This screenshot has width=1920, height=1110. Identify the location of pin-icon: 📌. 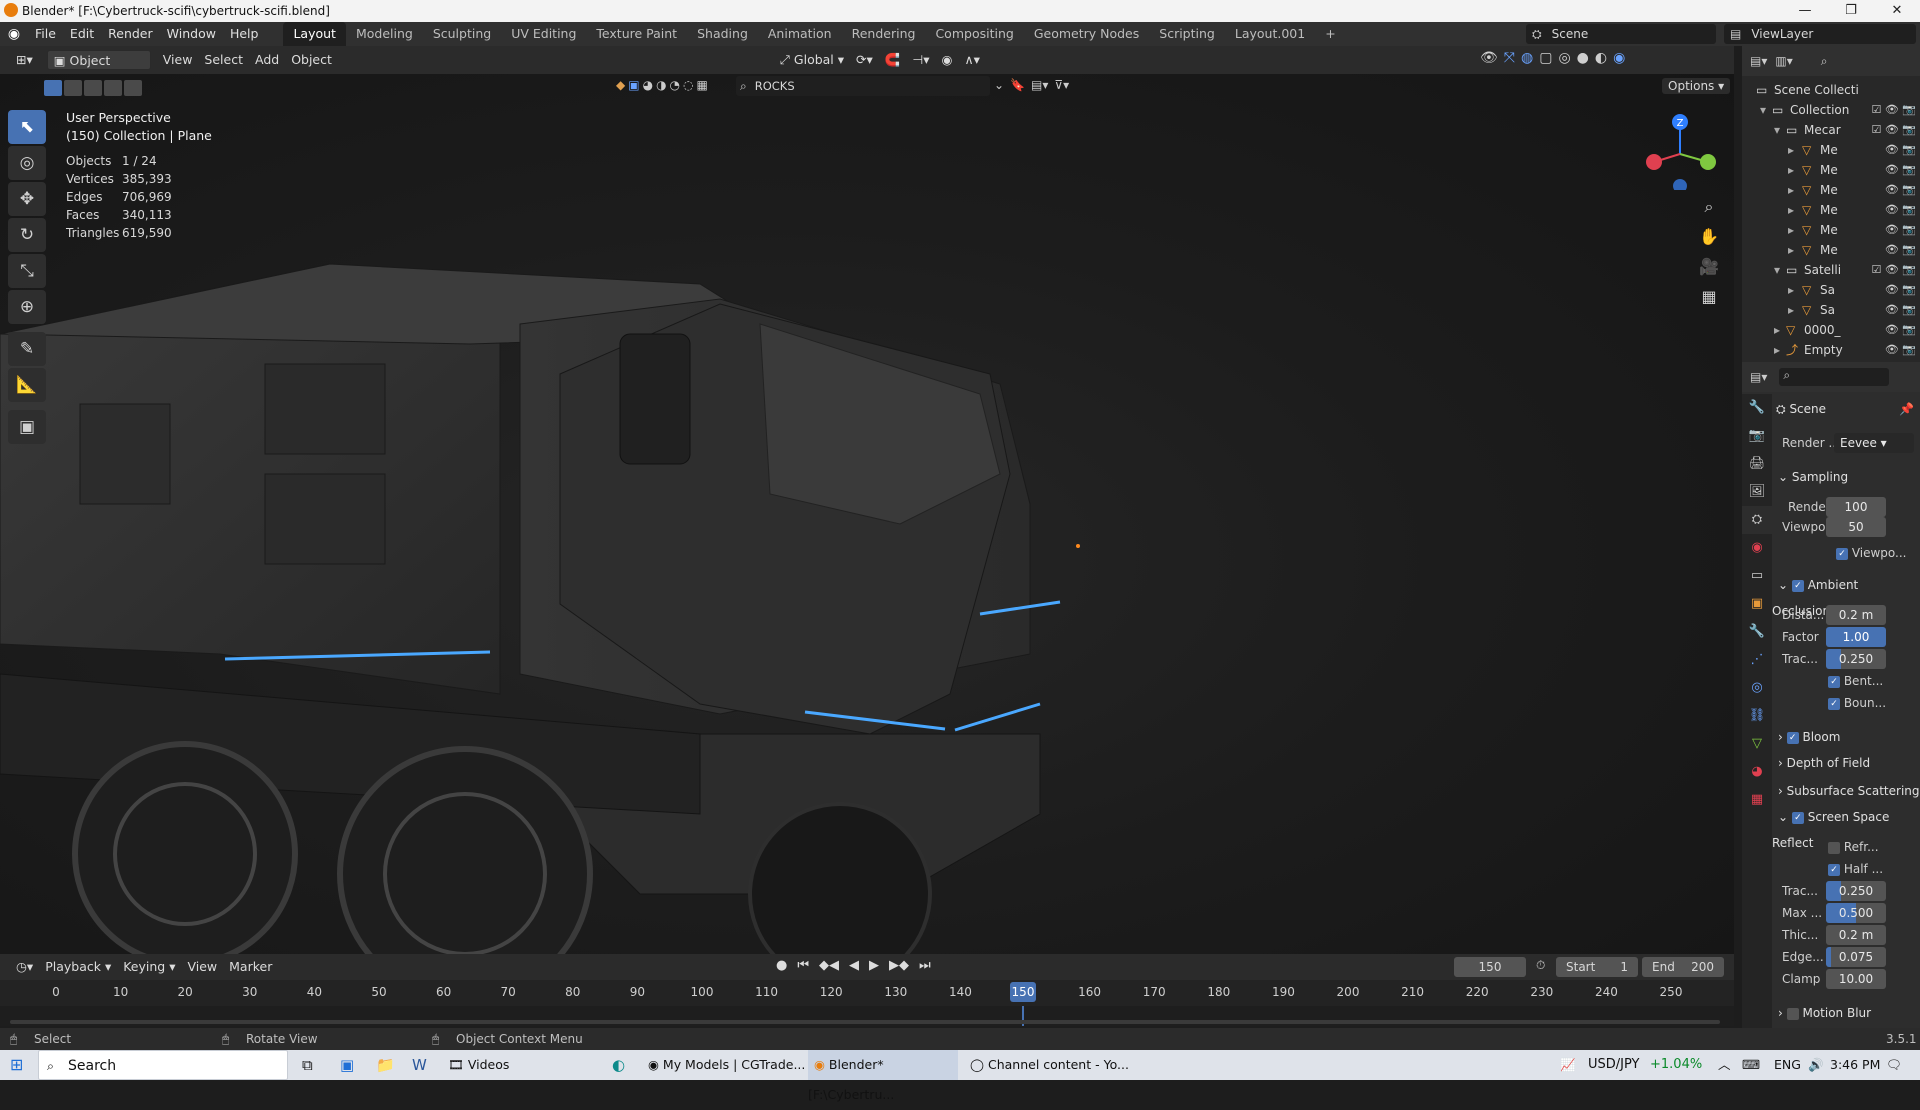
(1906, 409).